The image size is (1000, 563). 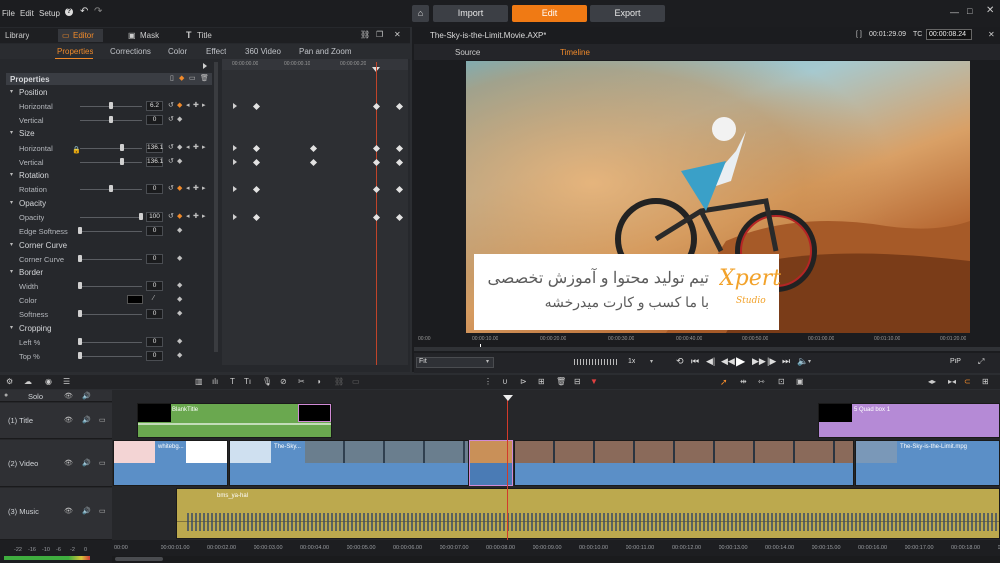 I want to click on collapse-rotation-icon: ▾, so click(x=11, y=174).